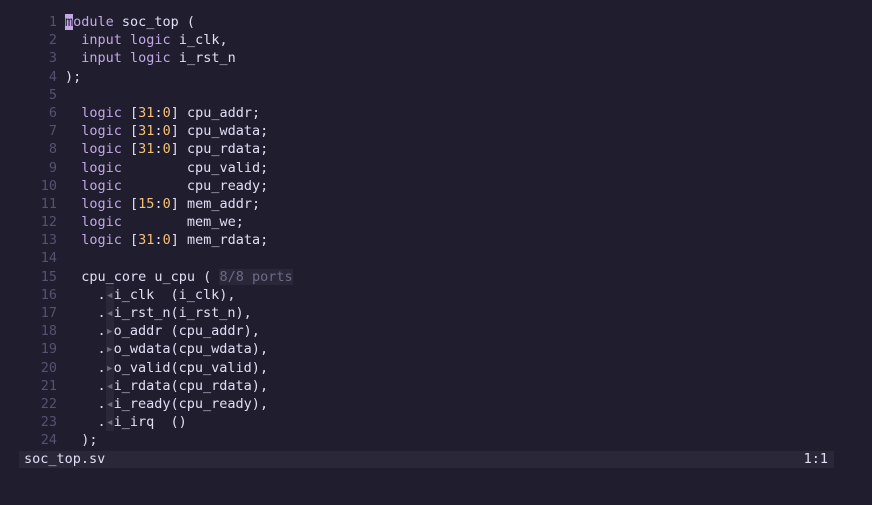 The image size is (872, 505). Describe the element at coordinates (48, 258) in the screenshot. I see `line-number: 14` at that location.